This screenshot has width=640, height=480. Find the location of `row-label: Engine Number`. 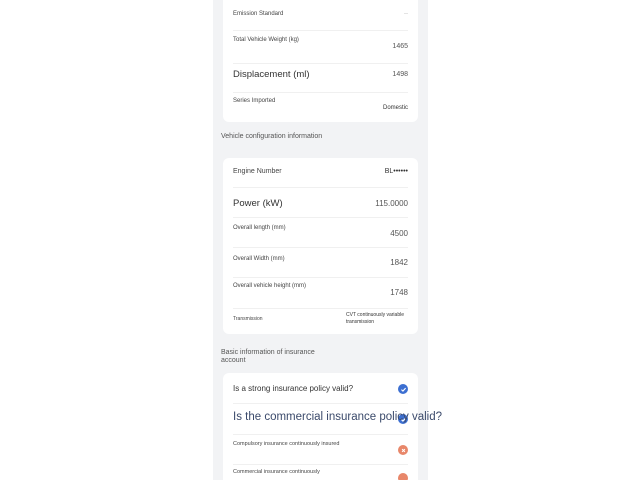

row-label: Engine Number is located at coordinates (257, 171).